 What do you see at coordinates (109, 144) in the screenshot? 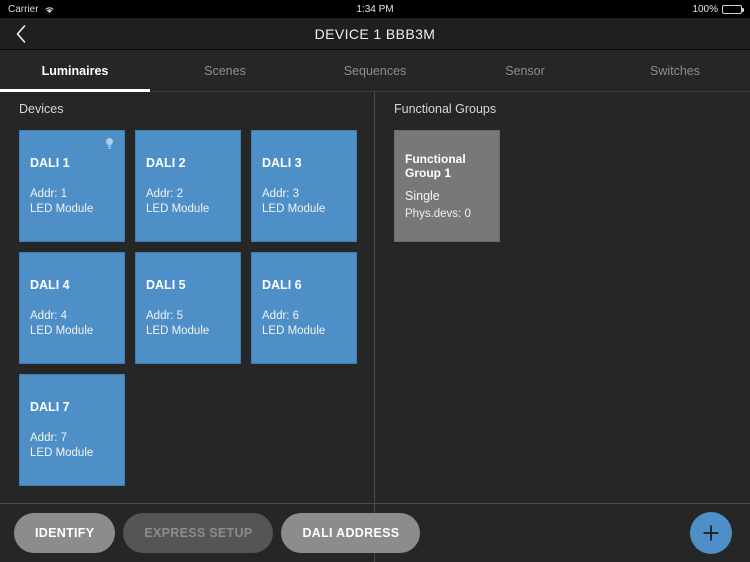
I see `light-bulb-icon` at bounding box center [109, 144].